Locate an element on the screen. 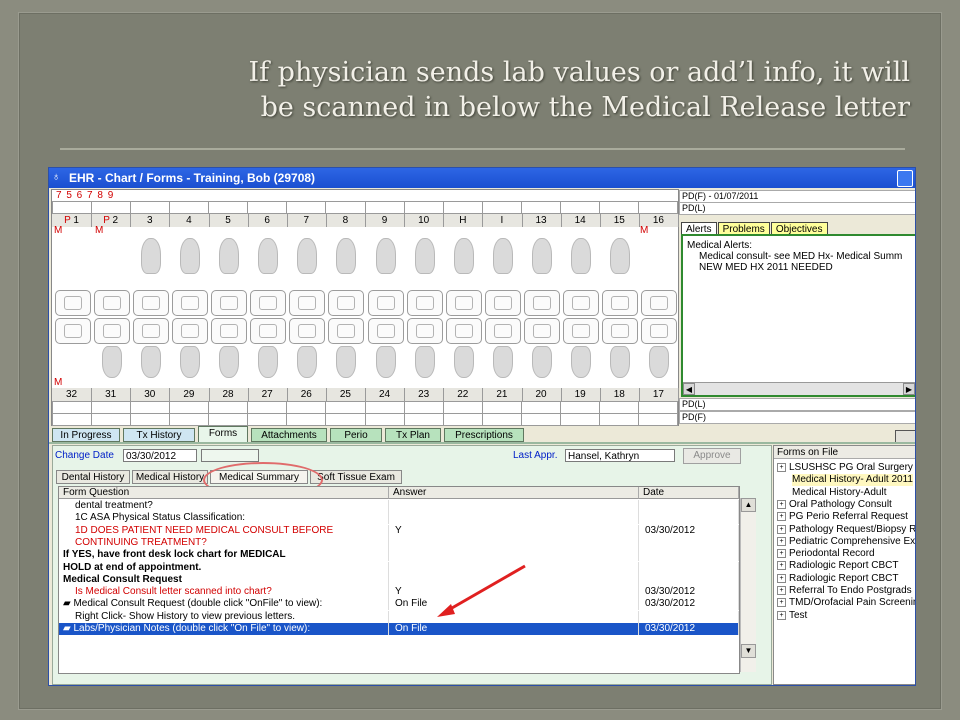 The width and height of the screenshot is (960, 720). subtab-soft-tissue-exam: Soft Tissue Exam is located at coordinates (356, 477).